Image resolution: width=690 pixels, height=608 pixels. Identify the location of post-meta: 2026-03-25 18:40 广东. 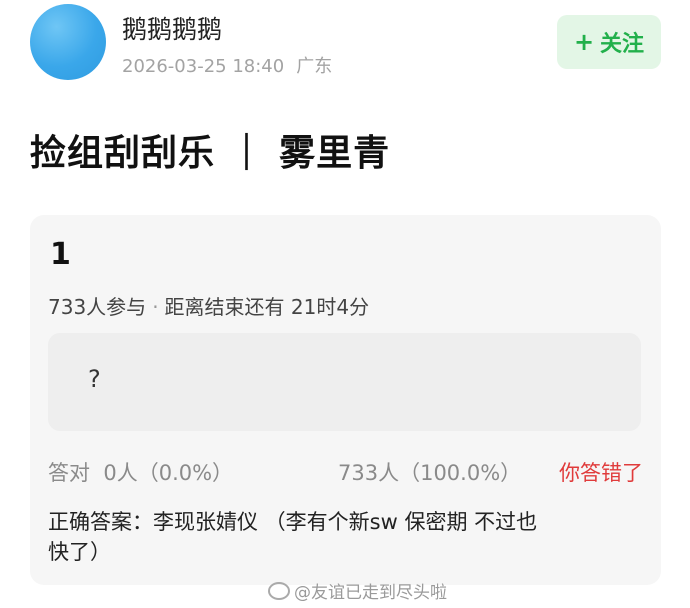
(227, 65).